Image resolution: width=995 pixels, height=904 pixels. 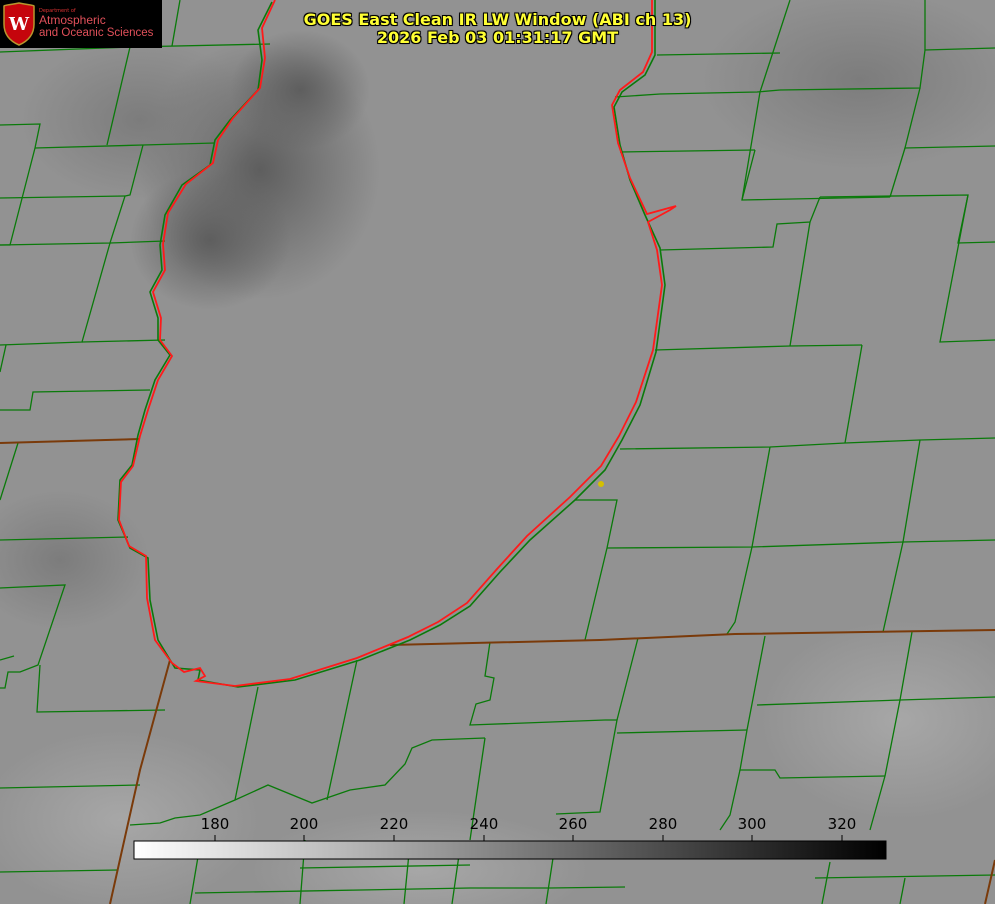 What do you see at coordinates (663, 824) in the screenshot?
I see `colorbar-tick-label: 280` at bounding box center [663, 824].